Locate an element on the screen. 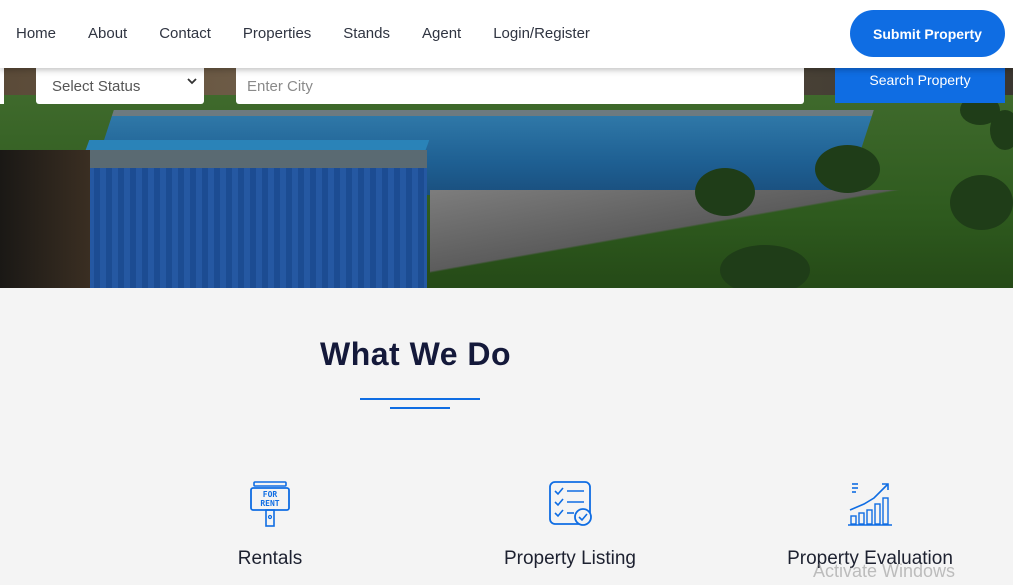  status-select: Select Status is located at coordinates (120, 86).